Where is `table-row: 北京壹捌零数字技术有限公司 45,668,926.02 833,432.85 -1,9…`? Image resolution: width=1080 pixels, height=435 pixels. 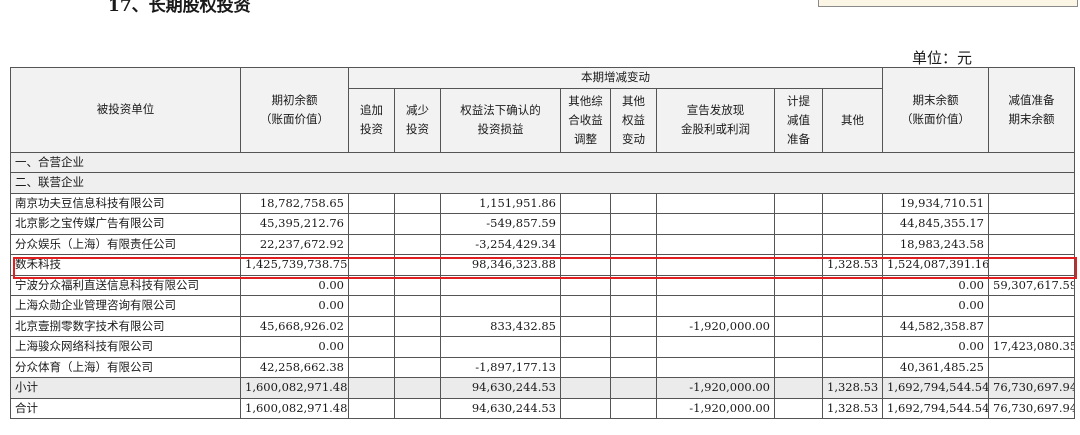 table-row: 北京壹捌零数字技术有限公司 45,668,926.02 833,432.85 -1,9… is located at coordinates (542, 326).